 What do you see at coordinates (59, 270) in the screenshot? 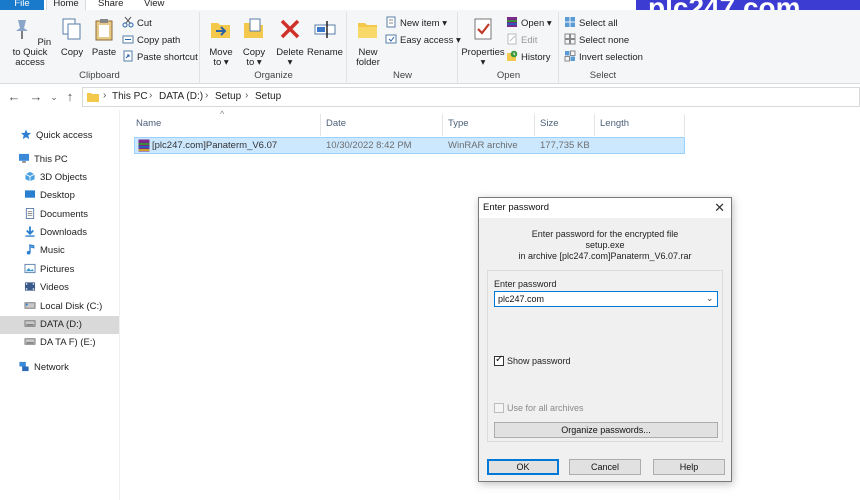
I see `nav-item-pictures: Pictures` at bounding box center [59, 270].